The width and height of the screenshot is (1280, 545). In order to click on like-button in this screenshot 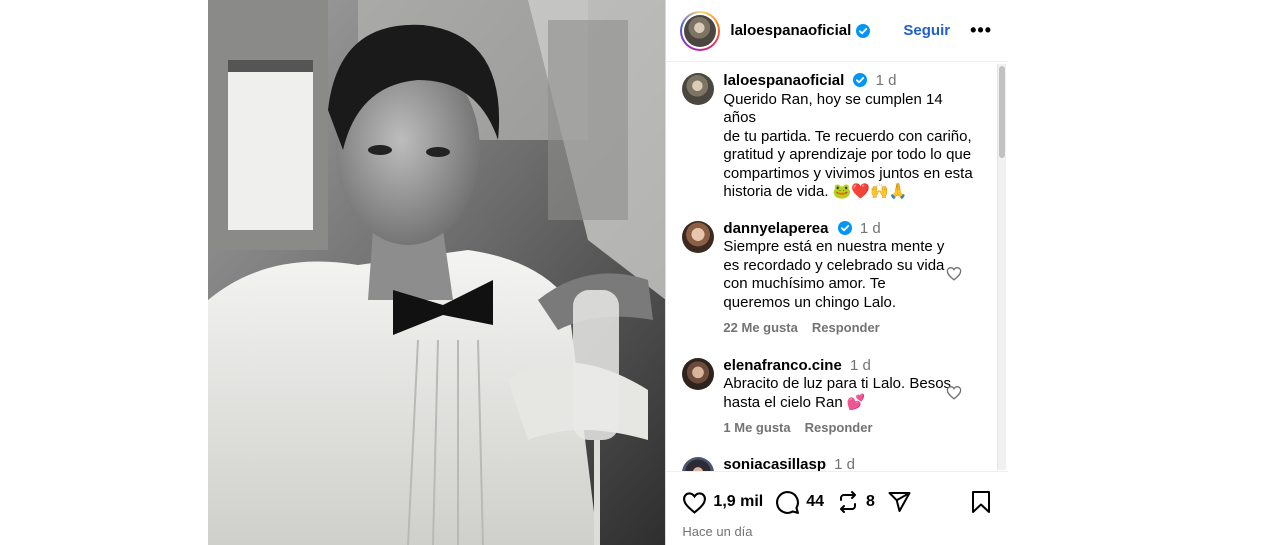, I will do `click(694, 502)`.